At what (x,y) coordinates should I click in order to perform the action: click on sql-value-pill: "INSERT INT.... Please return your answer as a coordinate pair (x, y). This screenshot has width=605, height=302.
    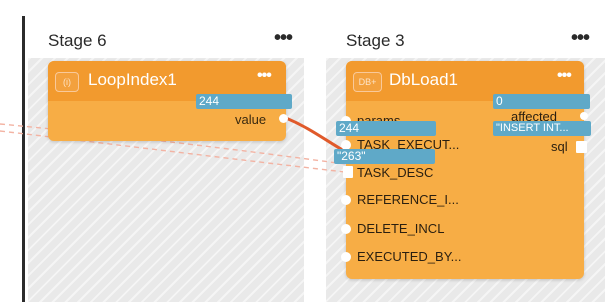
    Looking at the image, I should click on (542, 128).